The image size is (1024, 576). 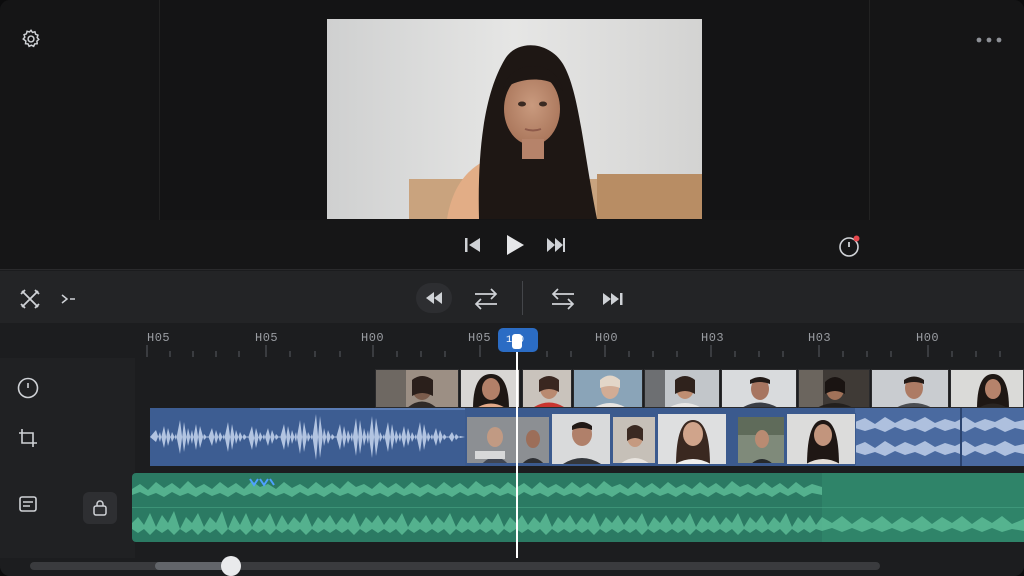 What do you see at coordinates (517, 341) in the screenshot?
I see `playhead-knob` at bounding box center [517, 341].